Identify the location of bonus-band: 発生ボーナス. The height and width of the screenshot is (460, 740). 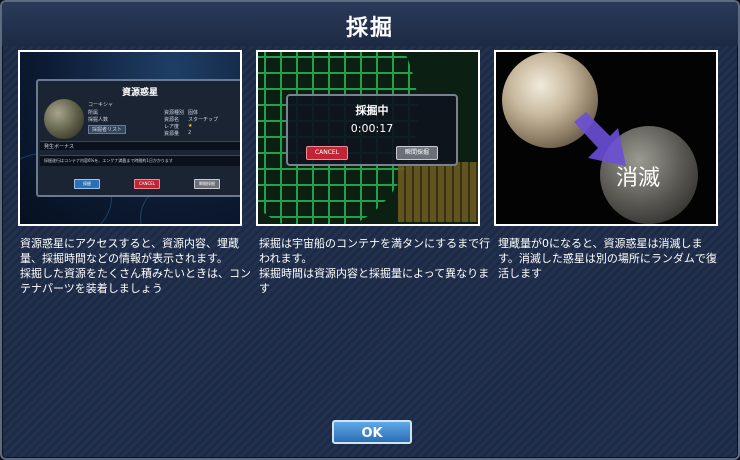
(140, 145).